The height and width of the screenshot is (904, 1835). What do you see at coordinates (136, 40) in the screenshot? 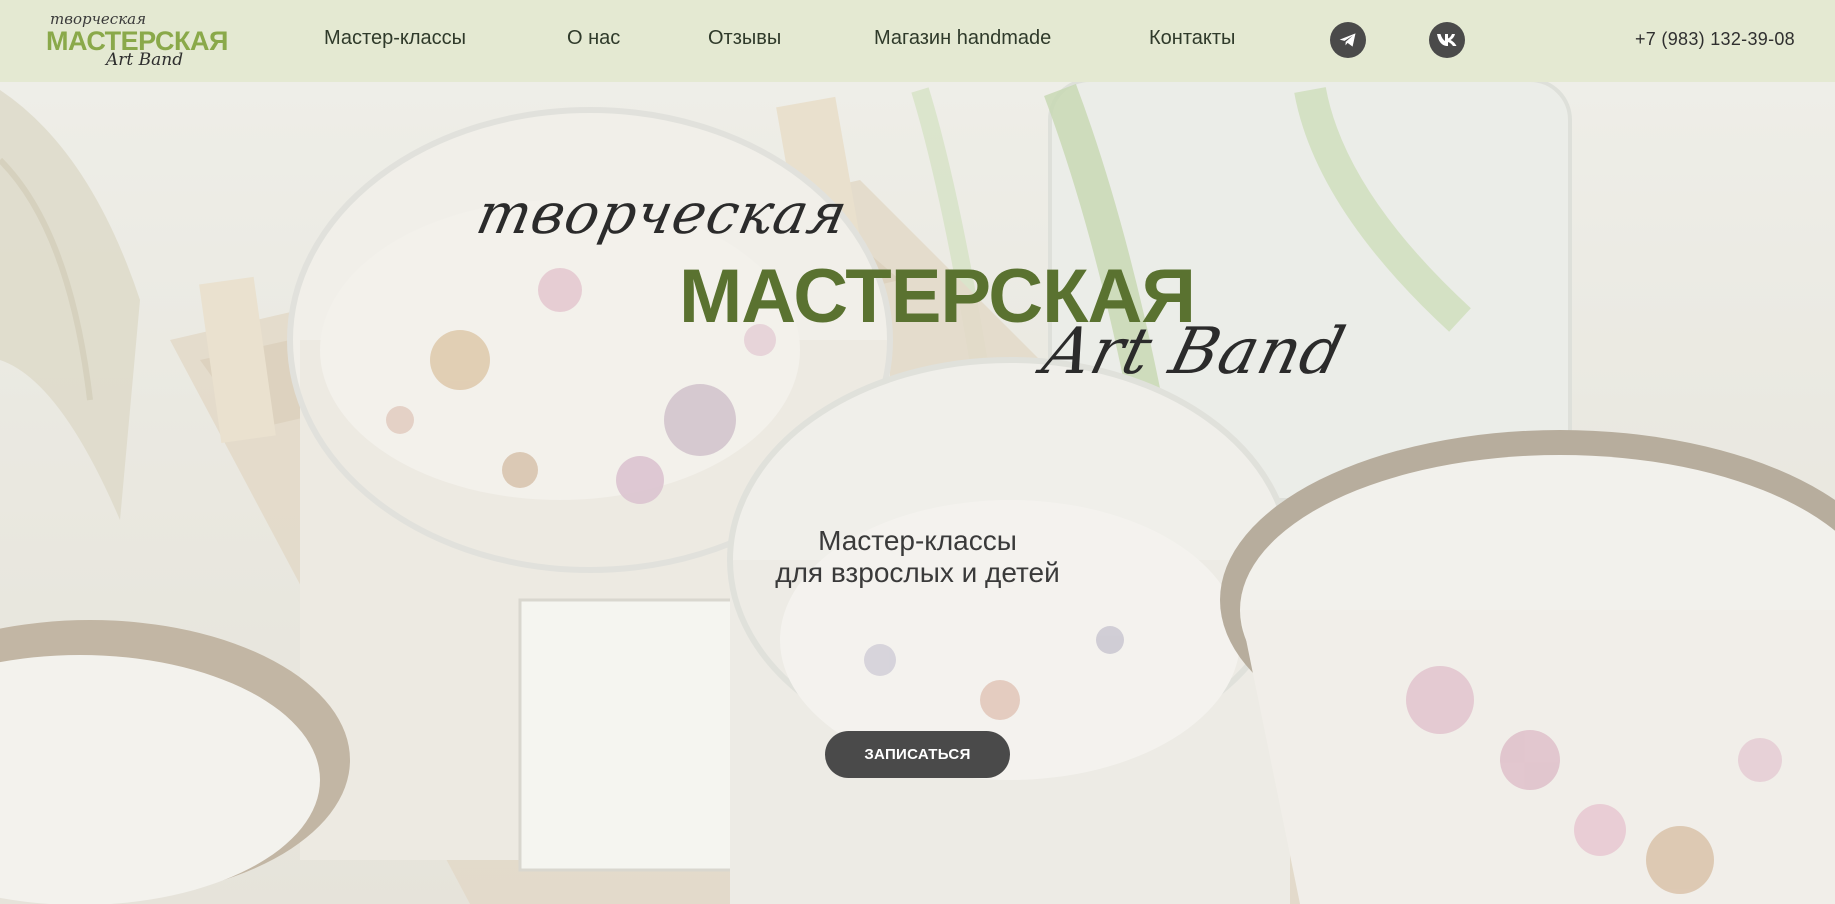
I see `site-logo: творческая МАСТЕРСКАЯ Art Band` at bounding box center [136, 40].